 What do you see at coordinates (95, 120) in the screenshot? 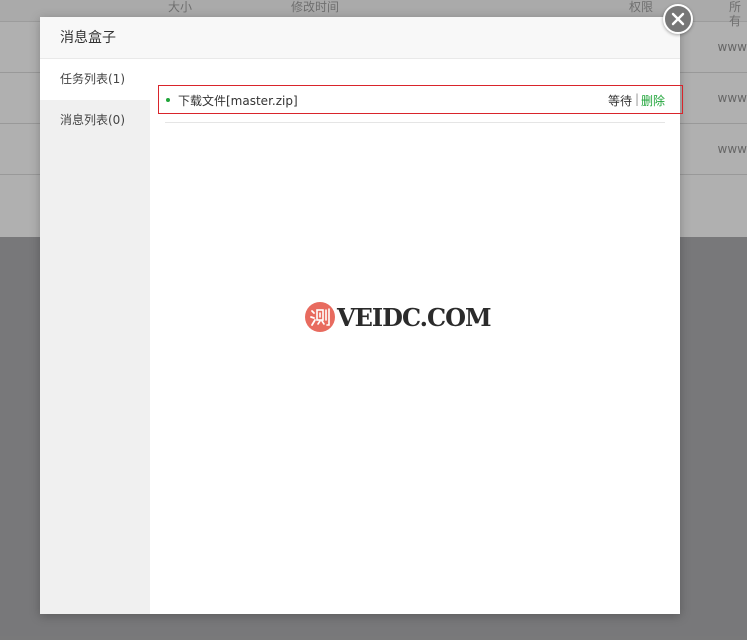
I see `tab-message-list: 消息列表(0)` at bounding box center [95, 120].